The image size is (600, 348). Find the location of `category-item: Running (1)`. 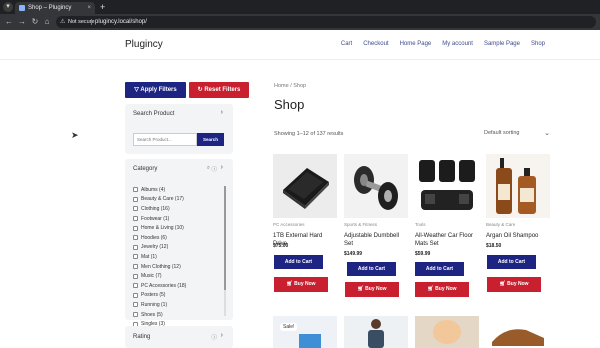

category-item: Running (1) is located at coordinates (180, 305).